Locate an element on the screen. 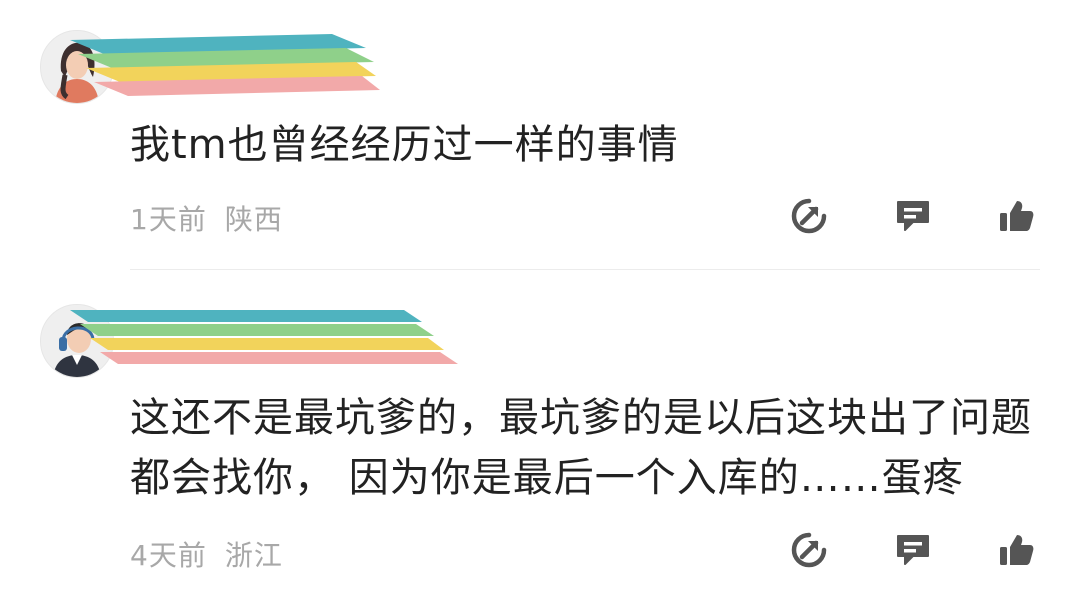  comment-location: 浙江 is located at coordinates (253, 555).